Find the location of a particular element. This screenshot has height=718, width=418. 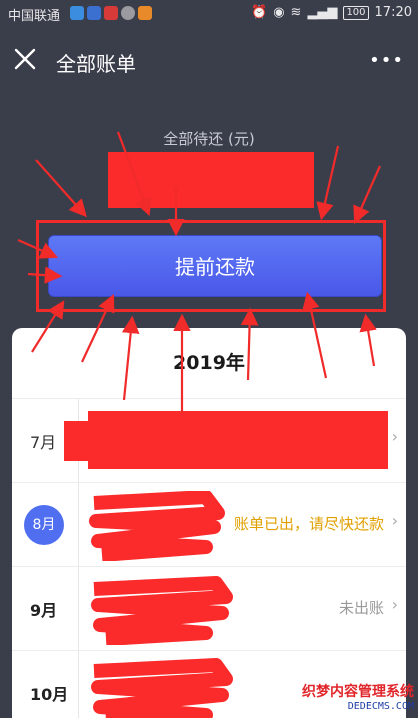

bill-month-badge: 8月 is located at coordinates (44, 525).